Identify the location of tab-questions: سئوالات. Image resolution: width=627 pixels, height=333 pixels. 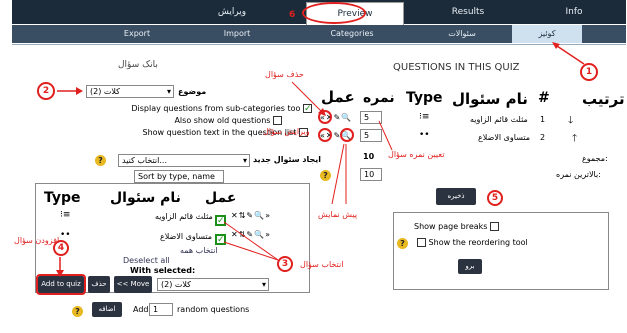
(462, 34).